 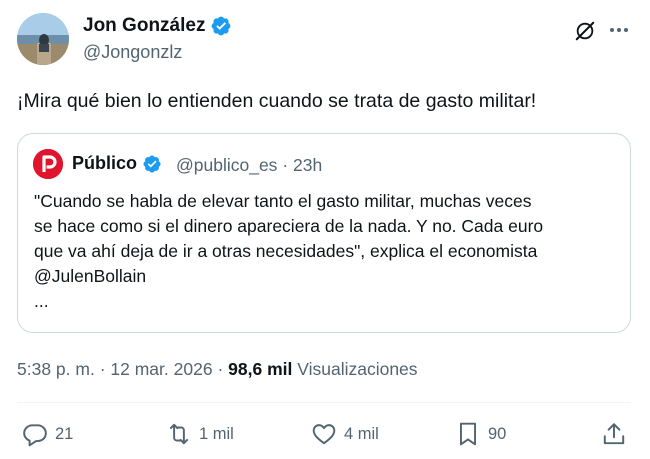 I want to click on bookmark-icon, so click(x=468, y=434).